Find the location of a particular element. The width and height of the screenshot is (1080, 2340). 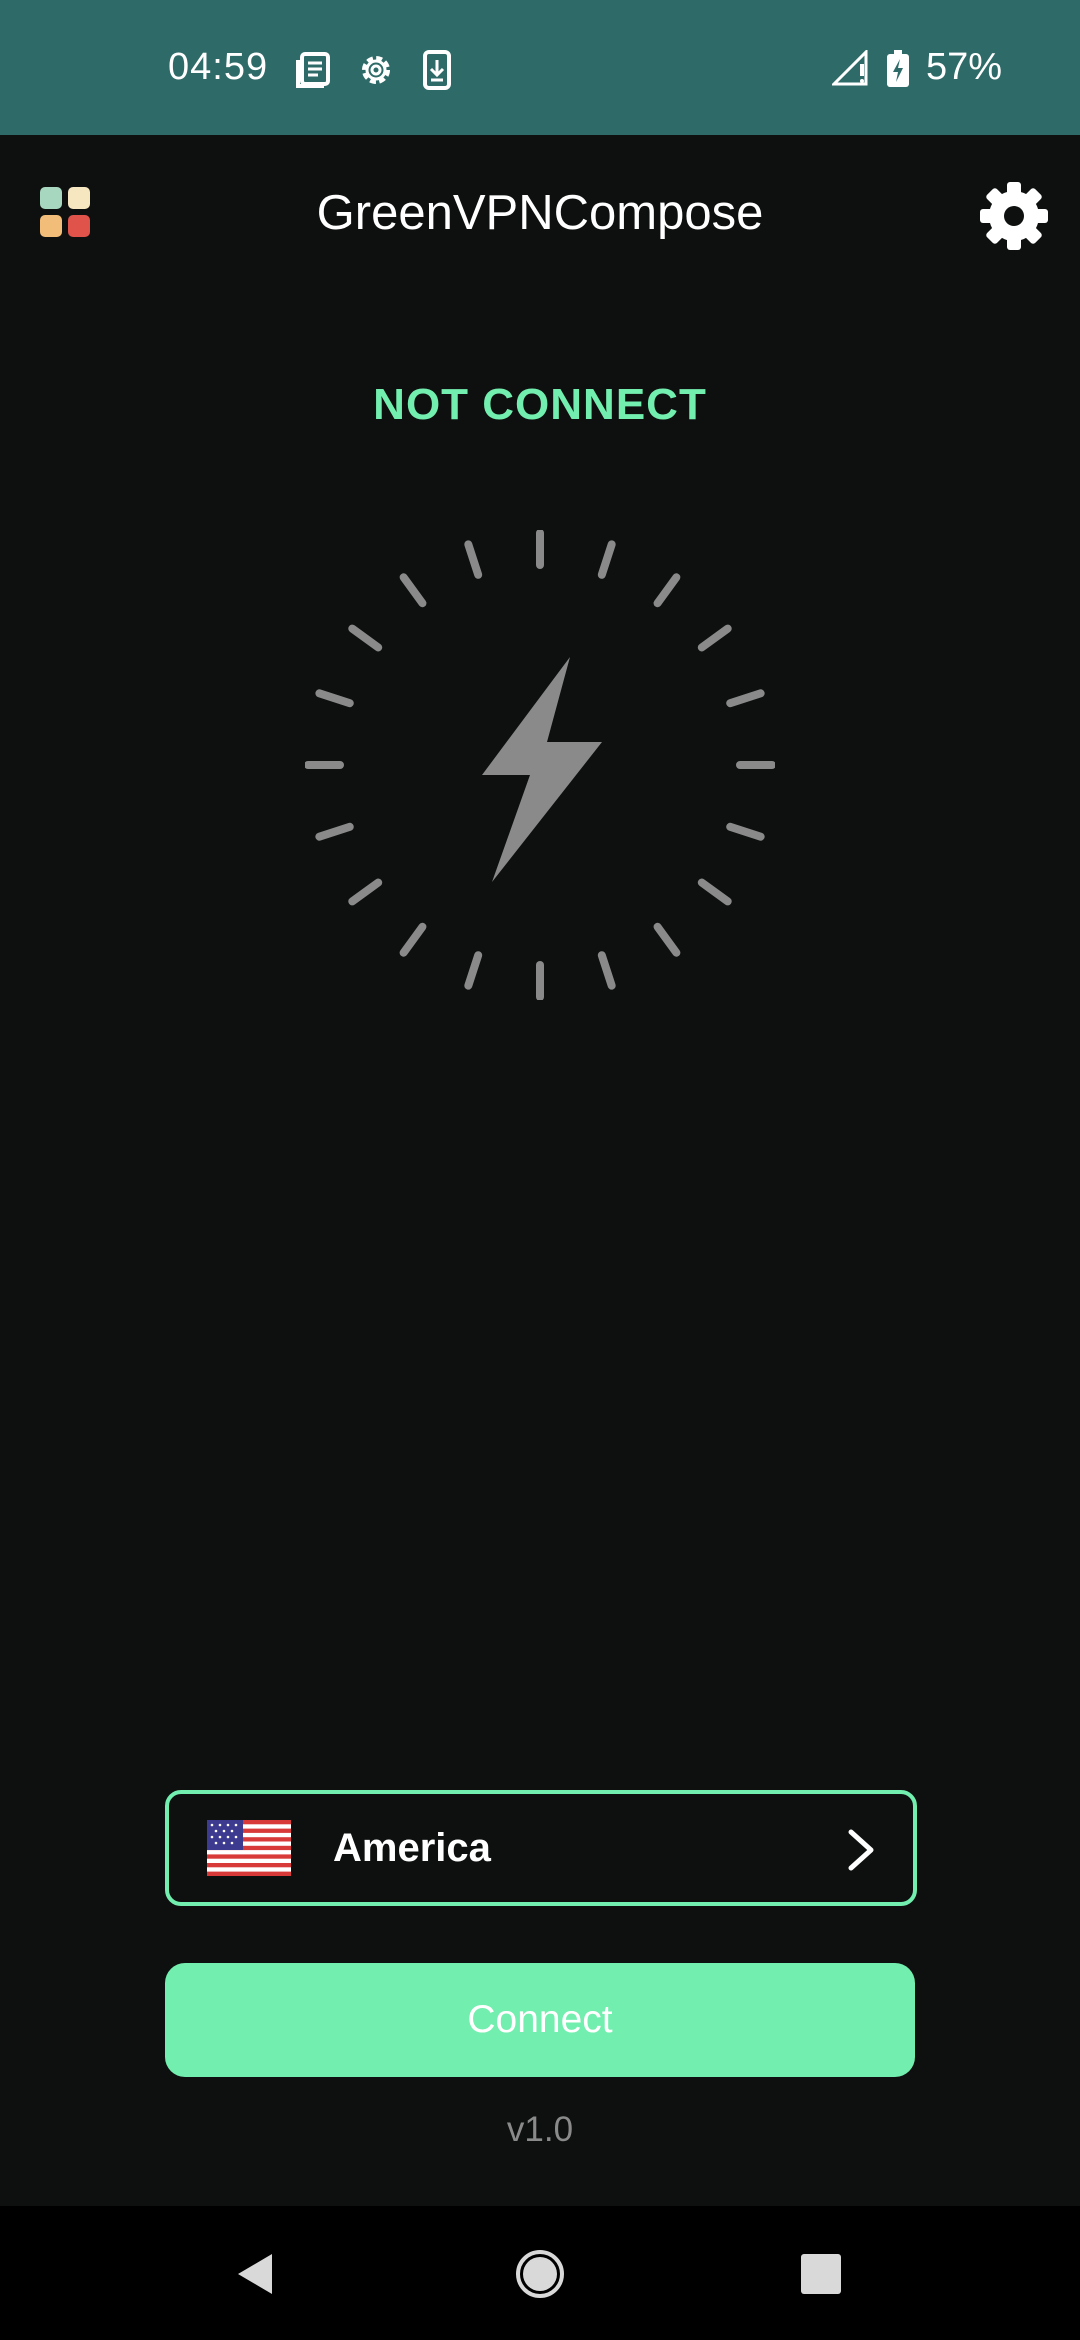

status-time: 04:59 is located at coordinates (218, 67).